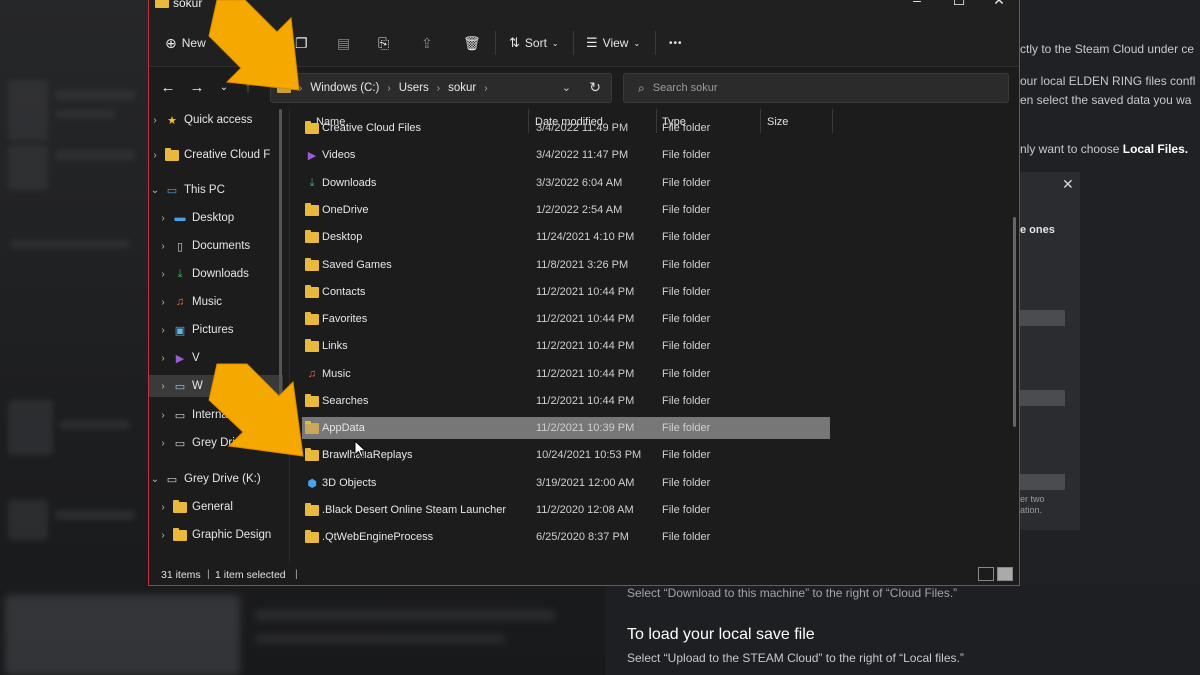  I want to click on search-icon: ⌕, so click(641, 87).